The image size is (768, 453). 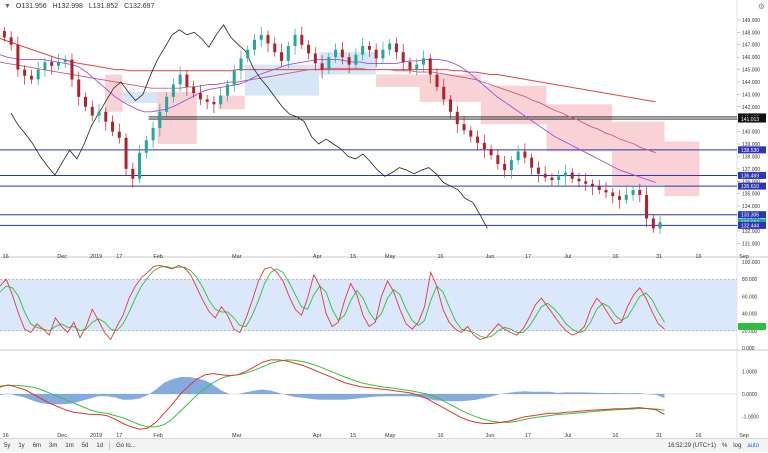 I want to click on log-scale-toggle: log, so click(x=737, y=446).